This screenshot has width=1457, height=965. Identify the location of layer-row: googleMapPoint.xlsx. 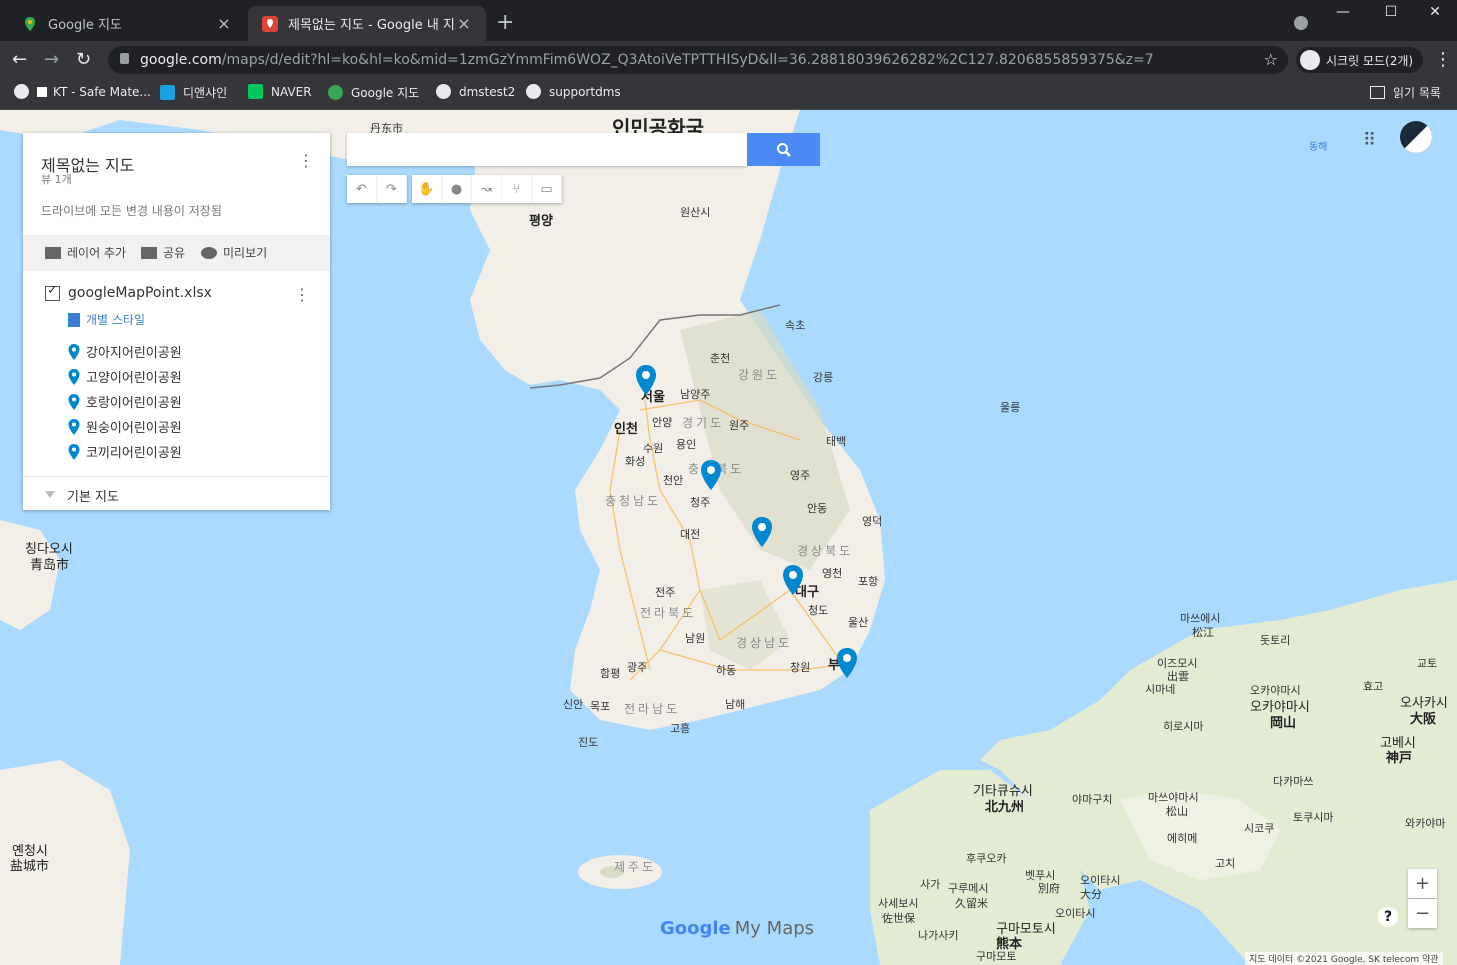
(128, 292).